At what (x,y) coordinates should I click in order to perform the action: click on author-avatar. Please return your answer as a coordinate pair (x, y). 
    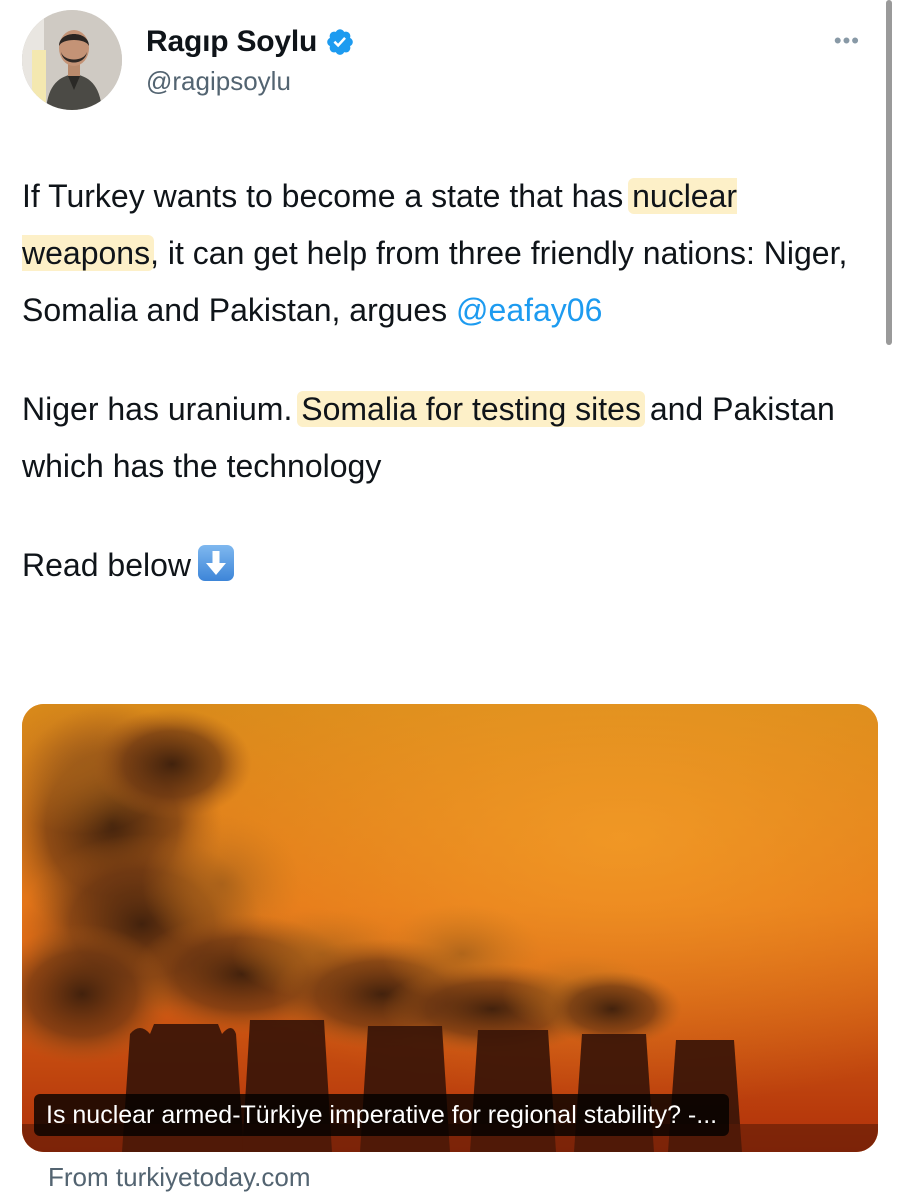
    Looking at the image, I should click on (72, 60).